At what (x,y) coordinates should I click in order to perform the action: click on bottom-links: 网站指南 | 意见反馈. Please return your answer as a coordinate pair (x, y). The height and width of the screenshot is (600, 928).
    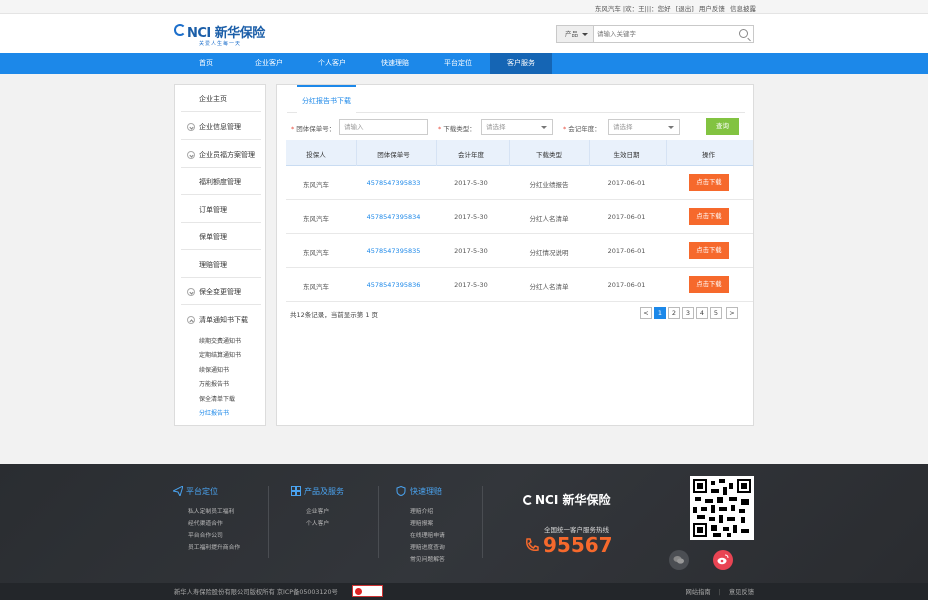
    Looking at the image, I should click on (719, 591).